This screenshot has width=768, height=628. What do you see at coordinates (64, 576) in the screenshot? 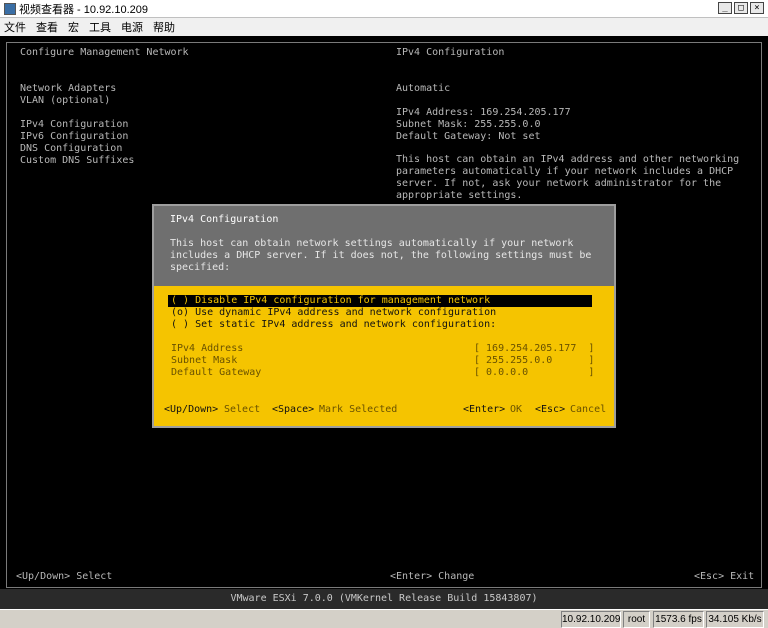
I see `hint-updown-select: <Up/Down> Select` at bounding box center [64, 576].